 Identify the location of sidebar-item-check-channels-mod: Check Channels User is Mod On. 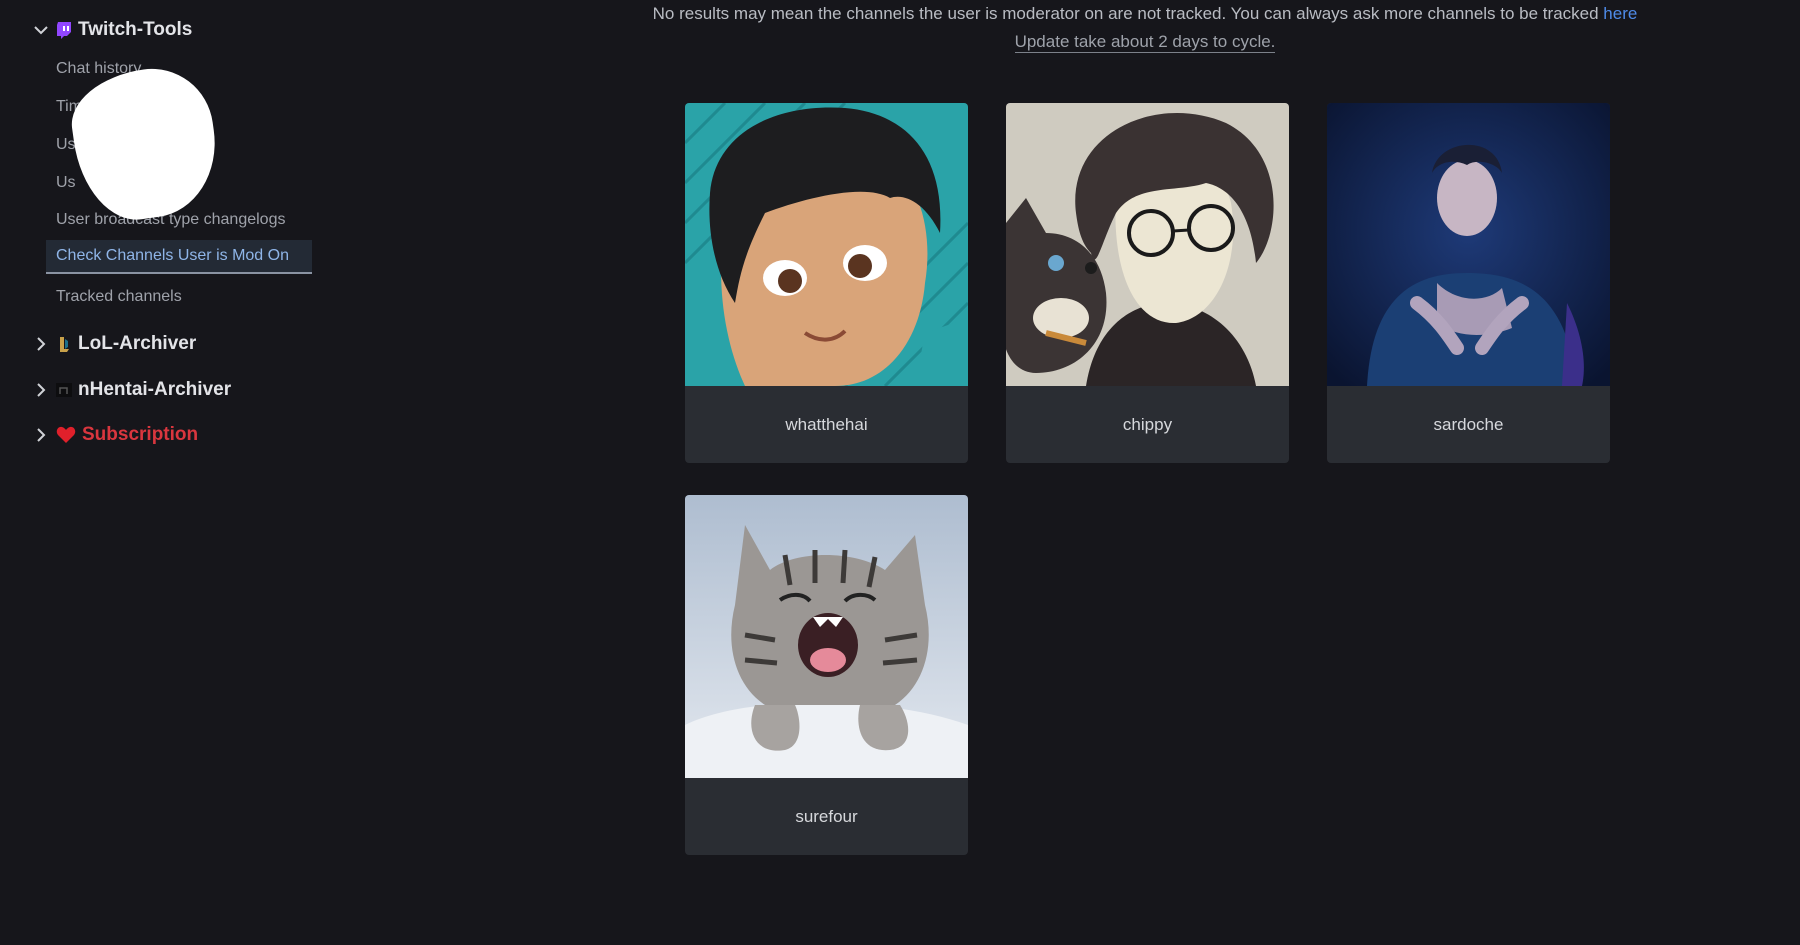
(179, 257).